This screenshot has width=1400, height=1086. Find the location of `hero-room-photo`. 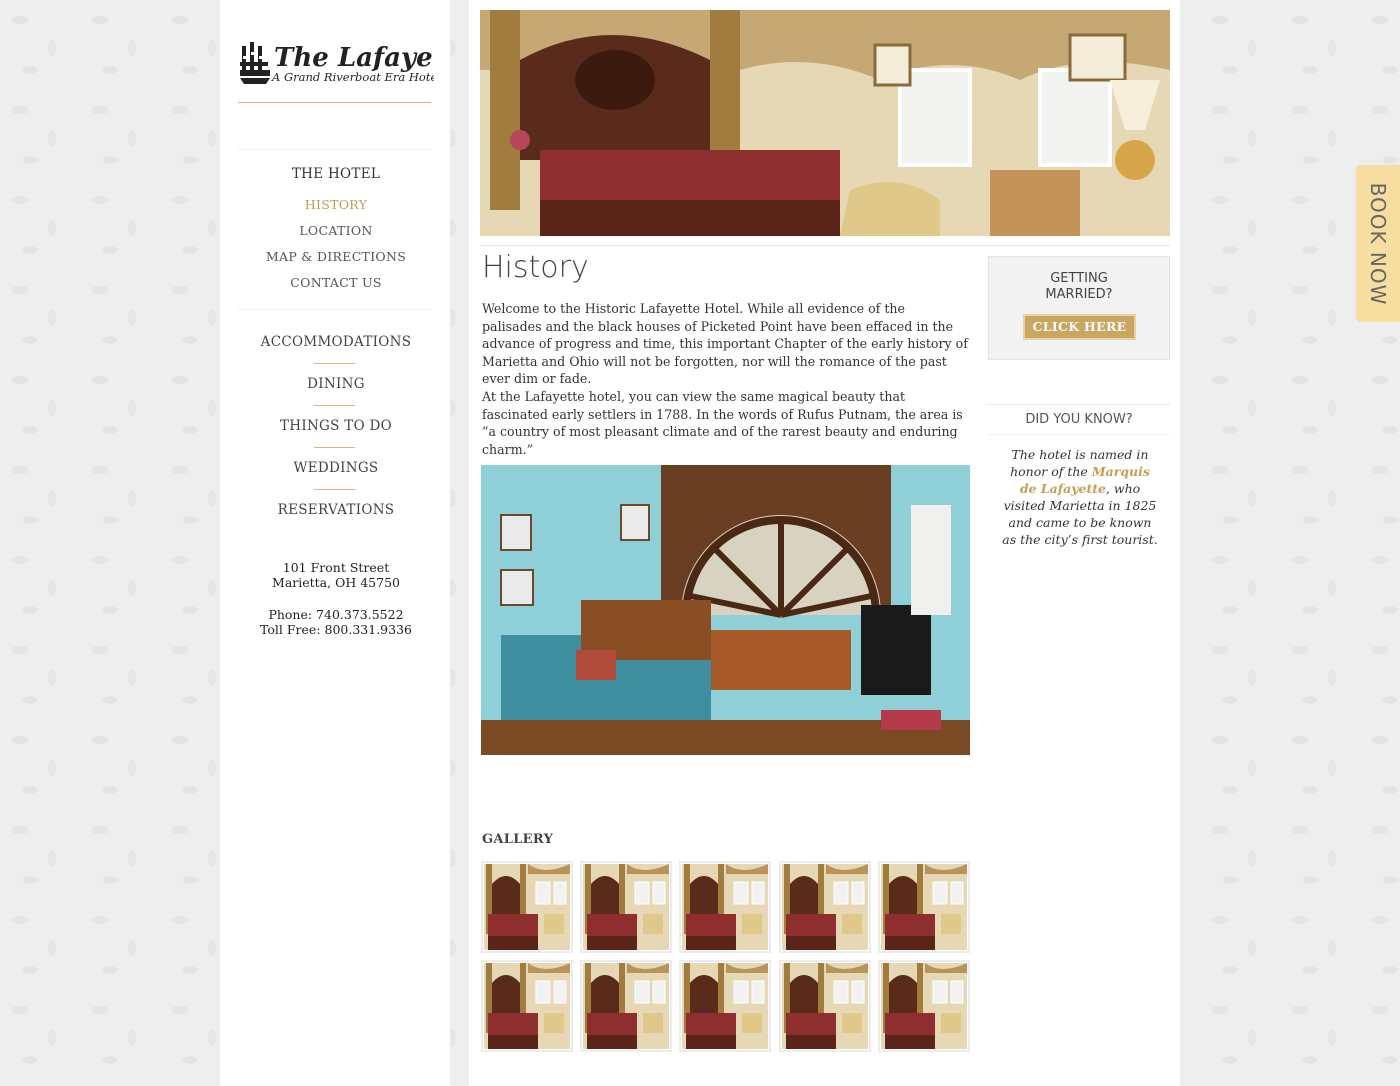

hero-room-photo is located at coordinates (825, 123).